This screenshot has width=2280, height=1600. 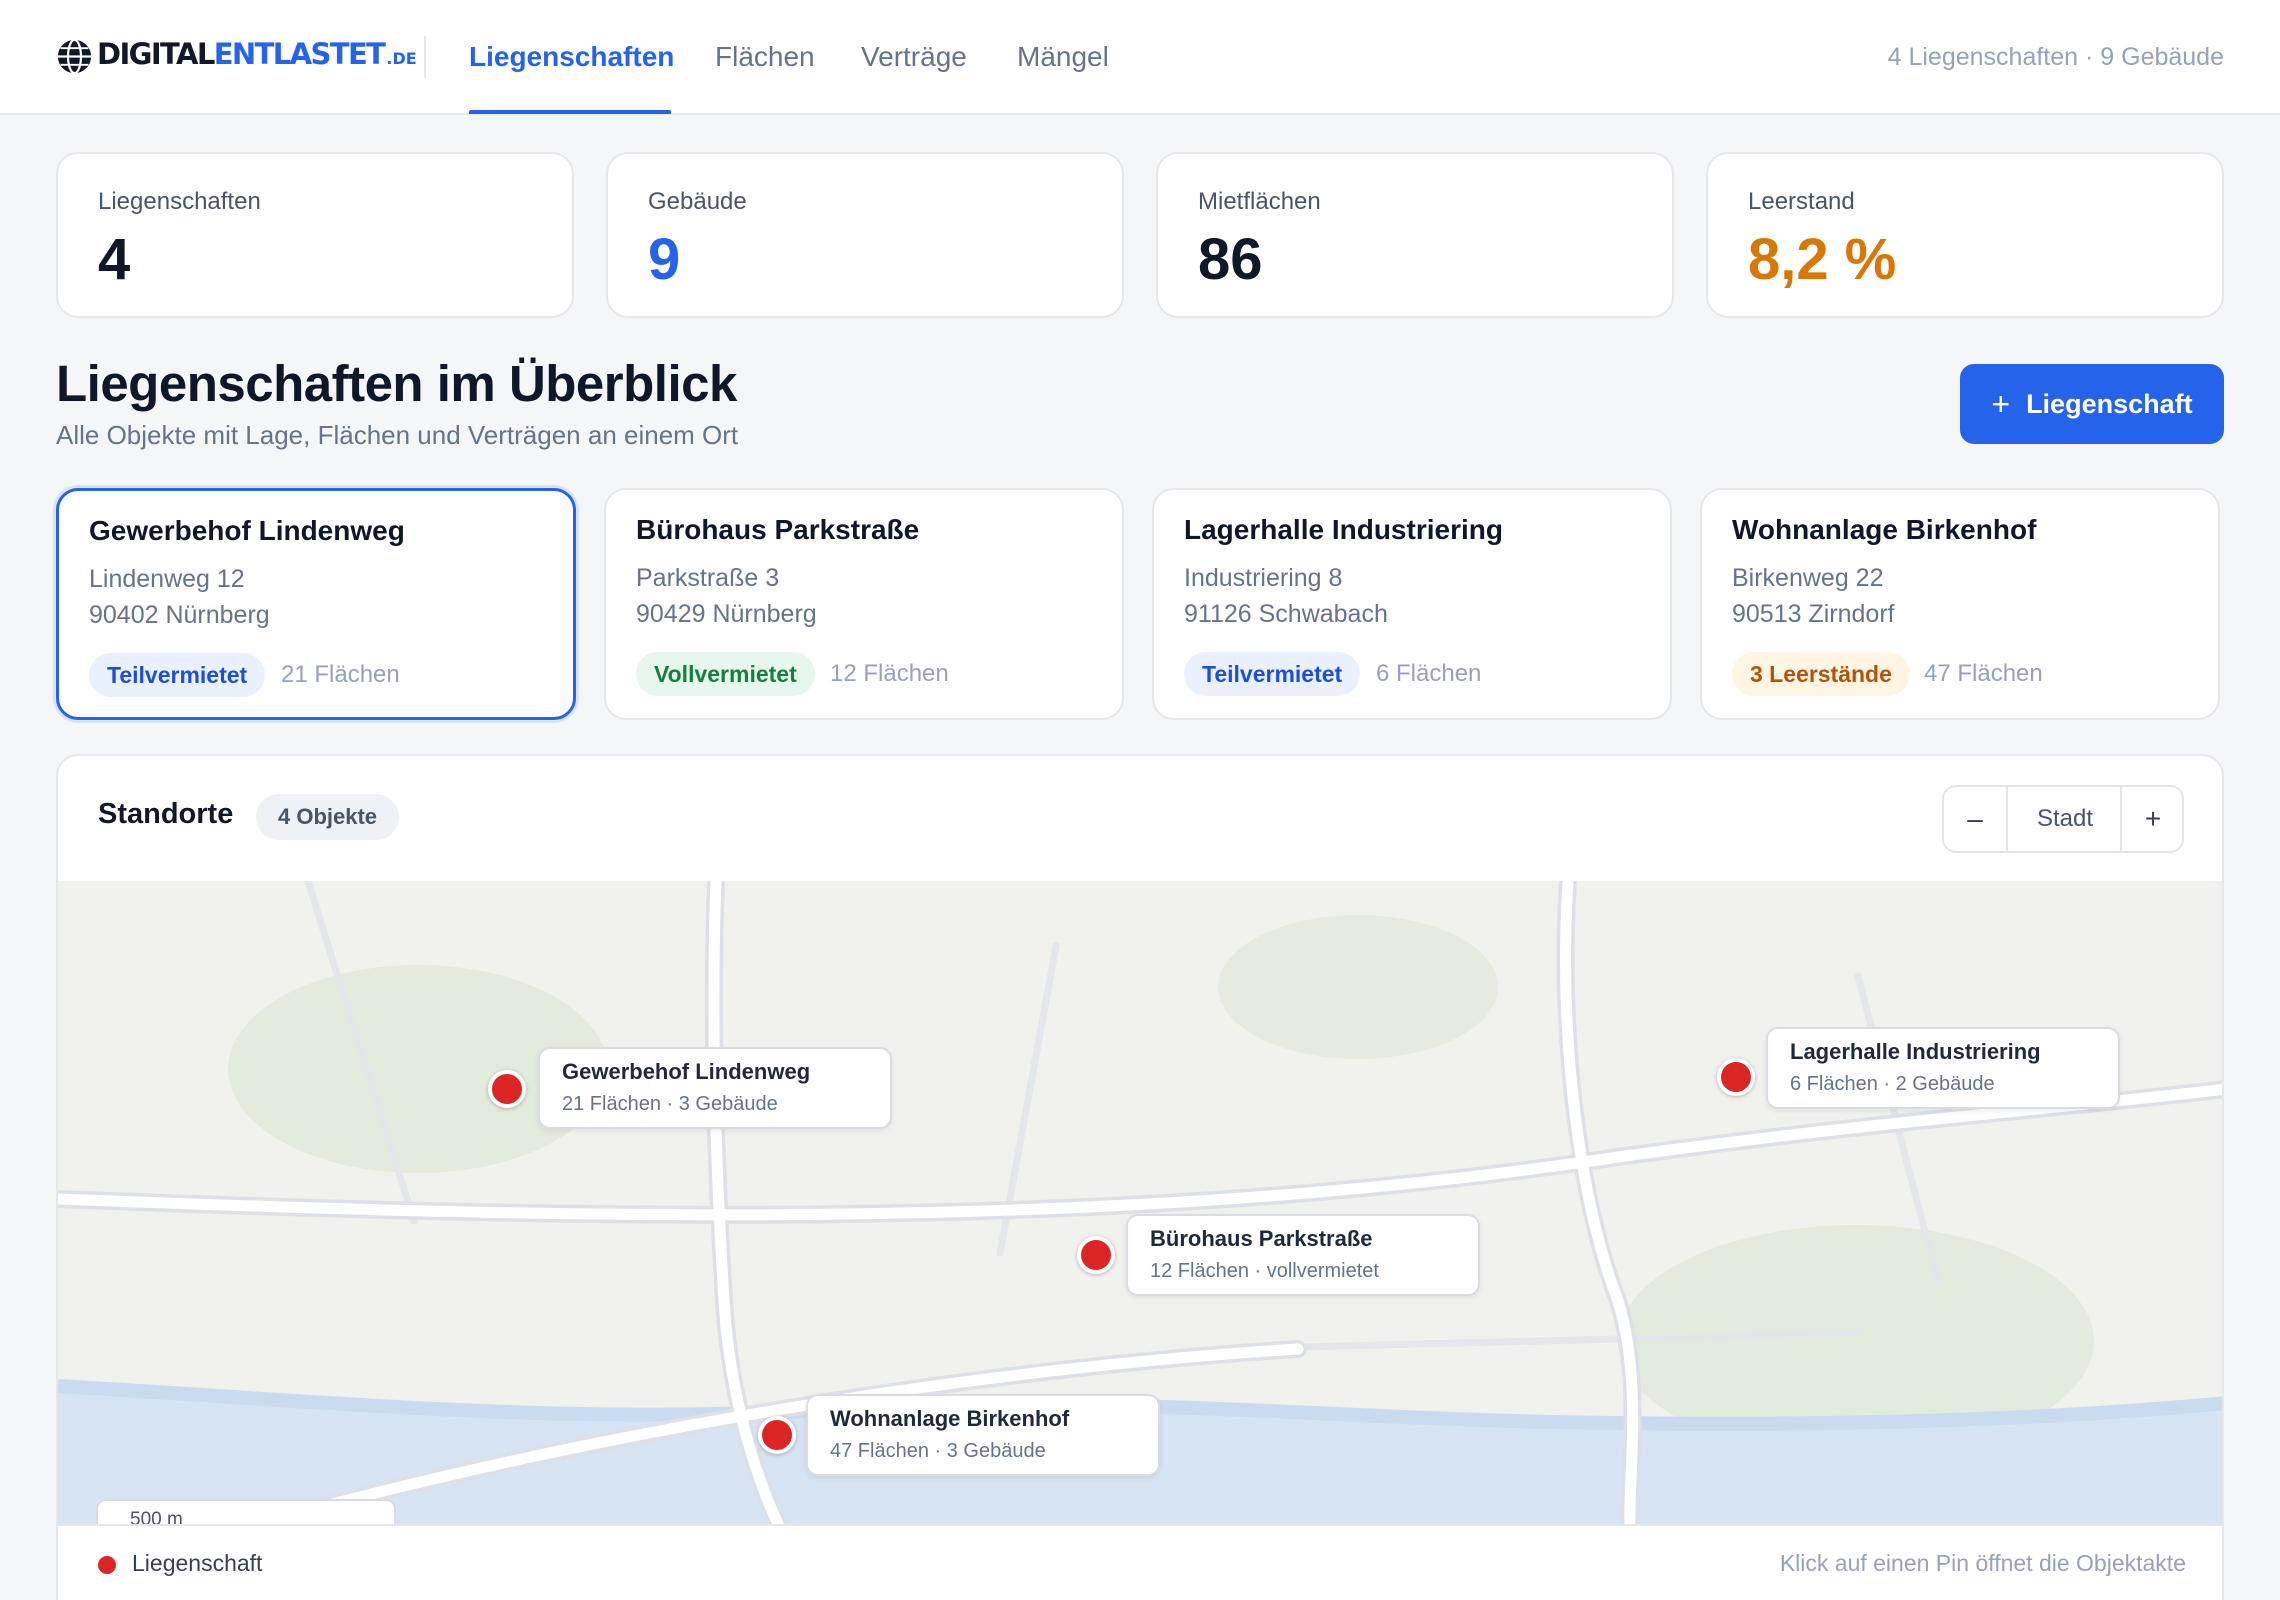 What do you see at coordinates (1358, 987) in the screenshot?
I see `park-area` at bounding box center [1358, 987].